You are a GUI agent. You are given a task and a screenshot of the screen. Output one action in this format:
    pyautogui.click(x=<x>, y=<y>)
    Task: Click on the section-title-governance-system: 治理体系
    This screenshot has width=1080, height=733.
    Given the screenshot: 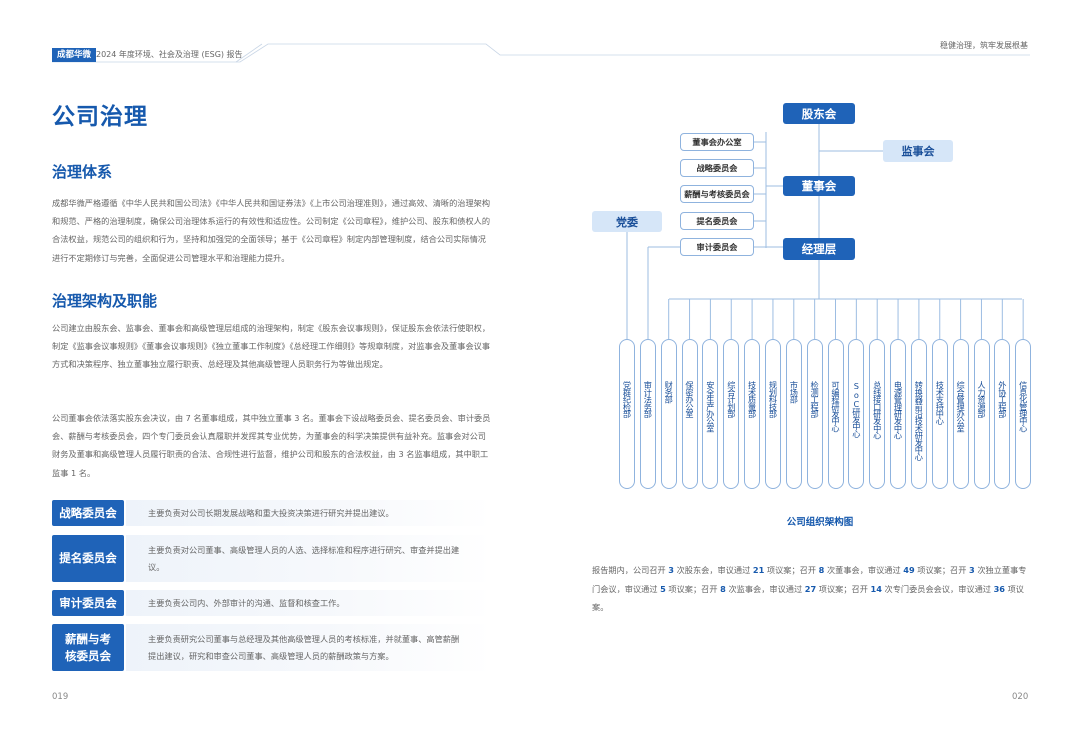 What is the action you would take?
    pyautogui.click(x=82, y=172)
    